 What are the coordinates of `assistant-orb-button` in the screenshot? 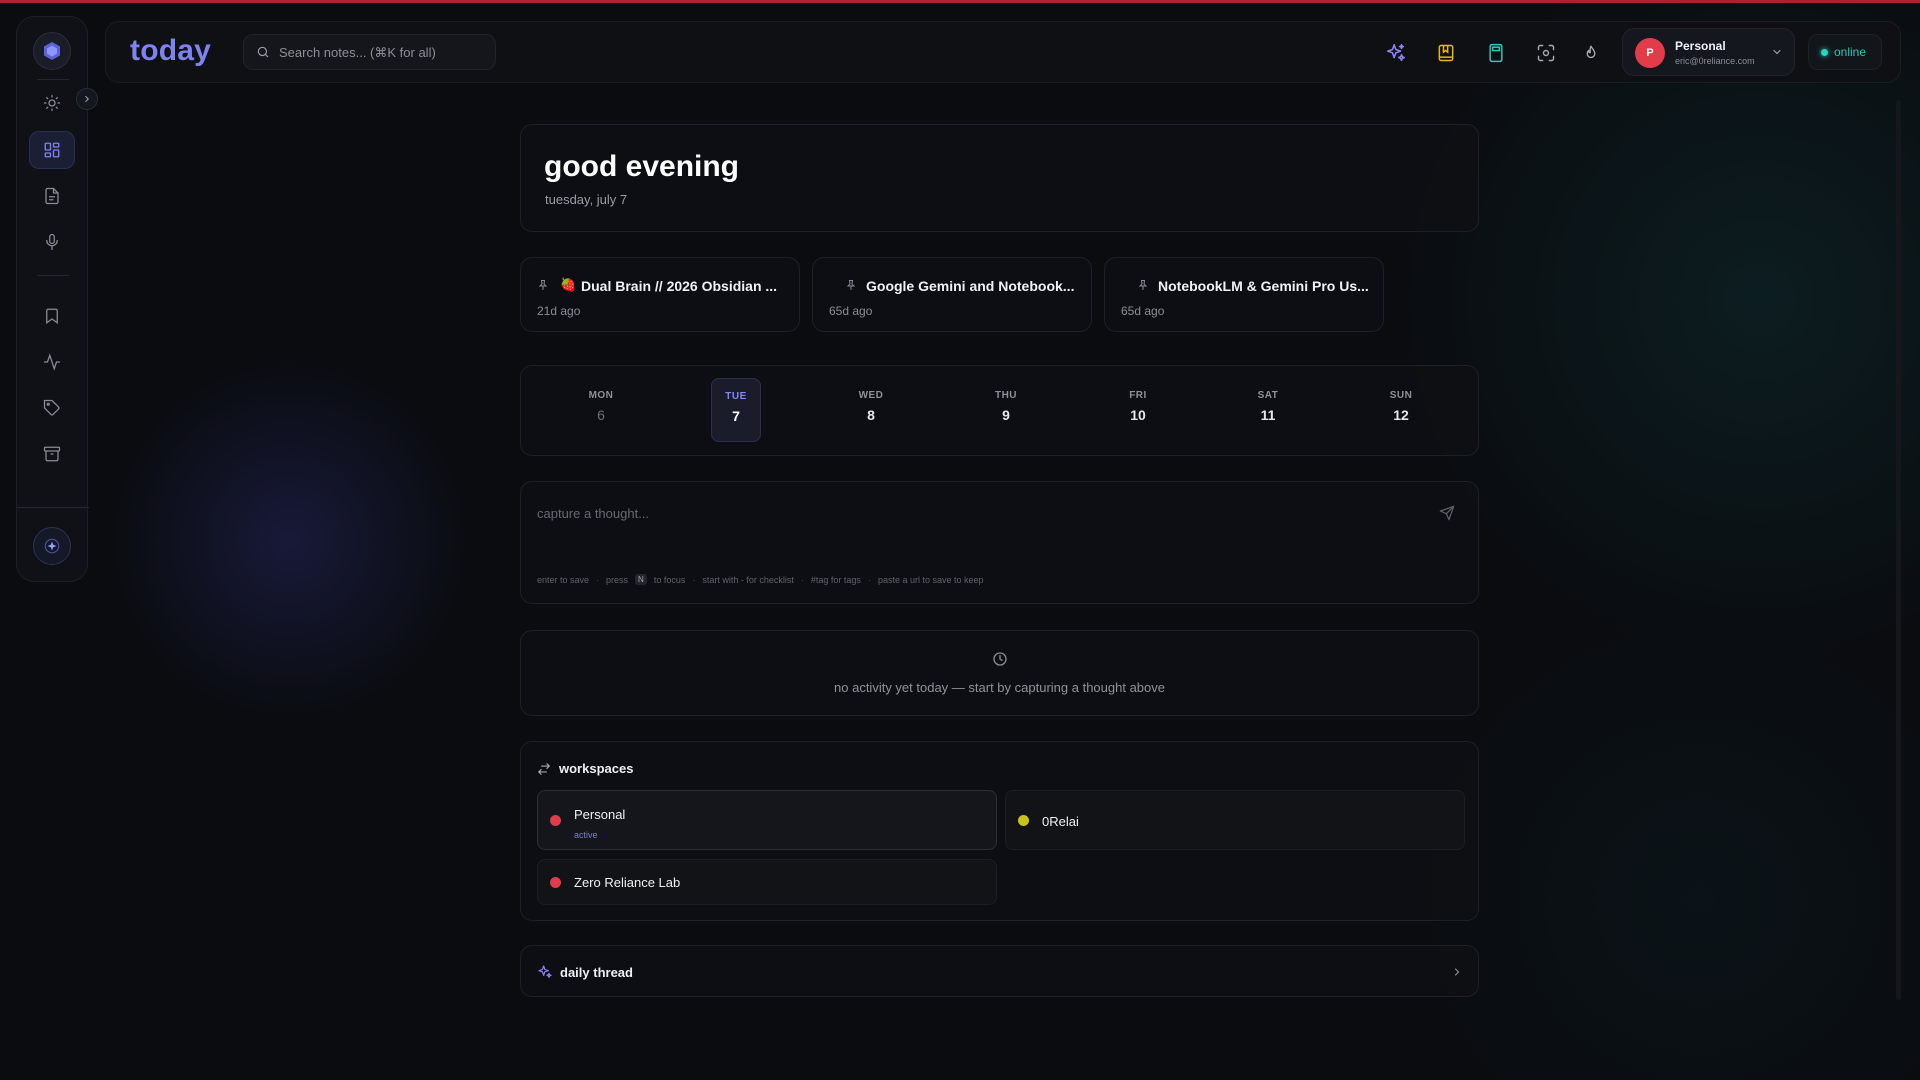 It's located at (52, 546).